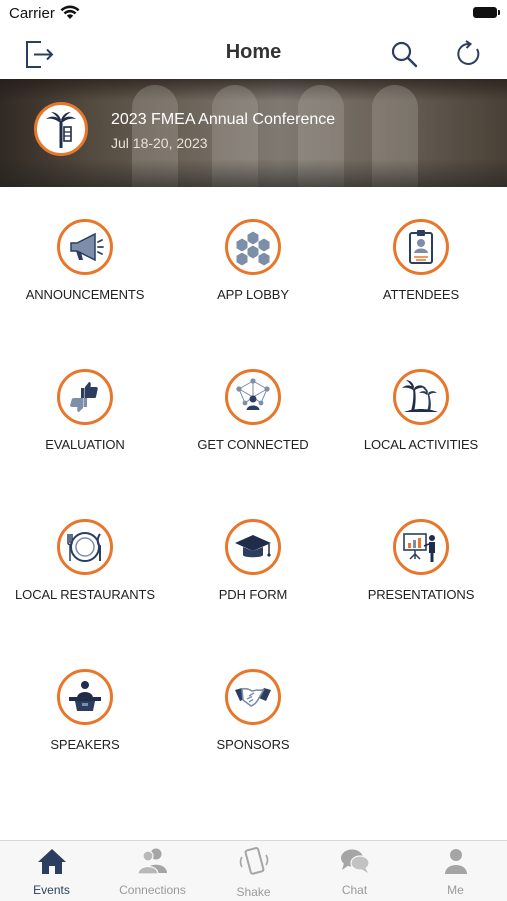 The width and height of the screenshot is (507, 901). What do you see at coordinates (355, 861) in the screenshot?
I see `chat-icon` at bounding box center [355, 861].